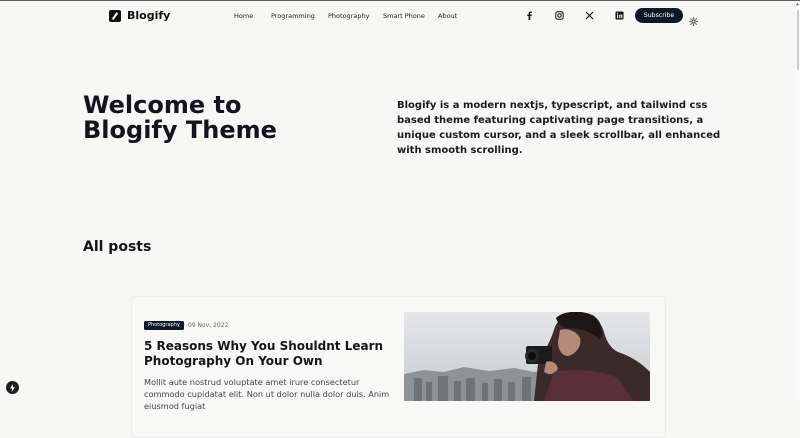  What do you see at coordinates (404, 16) in the screenshot?
I see `nav-smart-phone: Smart Phone` at bounding box center [404, 16].